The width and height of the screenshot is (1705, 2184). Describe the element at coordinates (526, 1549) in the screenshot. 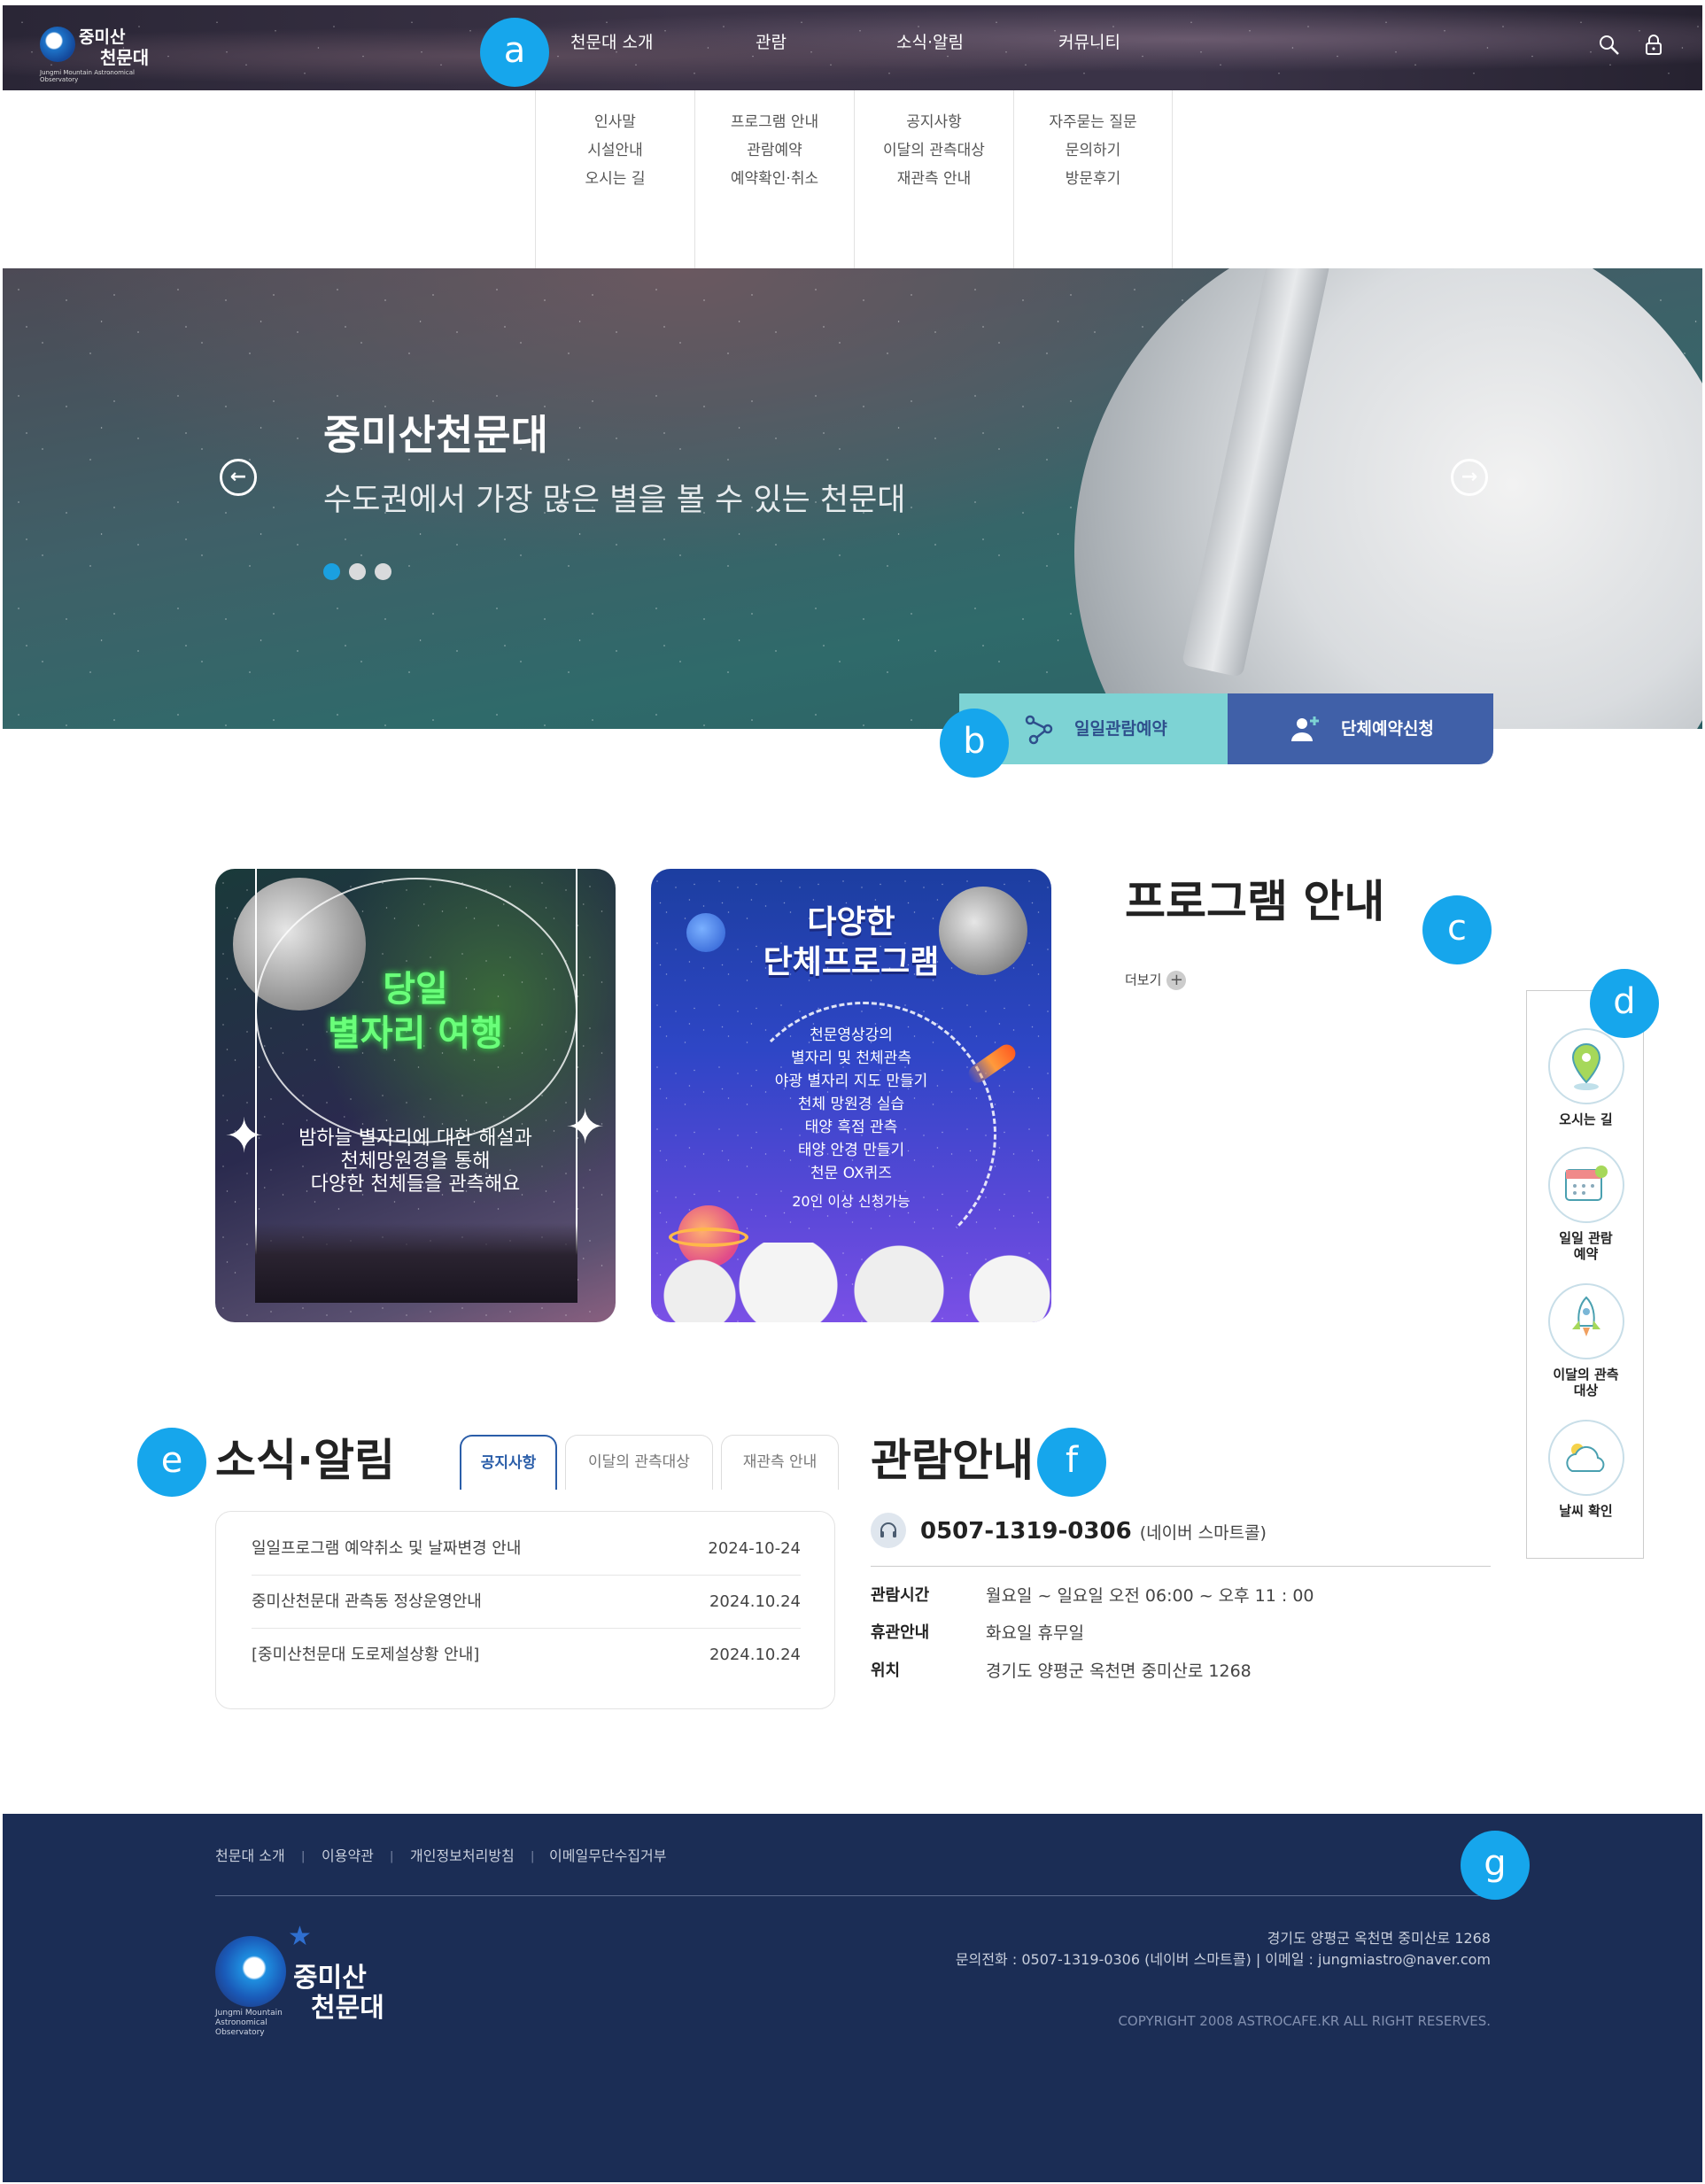

I see `list-item: 일일프로그램 예약취소 및 날짜변경 안내 2024-10-24` at that location.